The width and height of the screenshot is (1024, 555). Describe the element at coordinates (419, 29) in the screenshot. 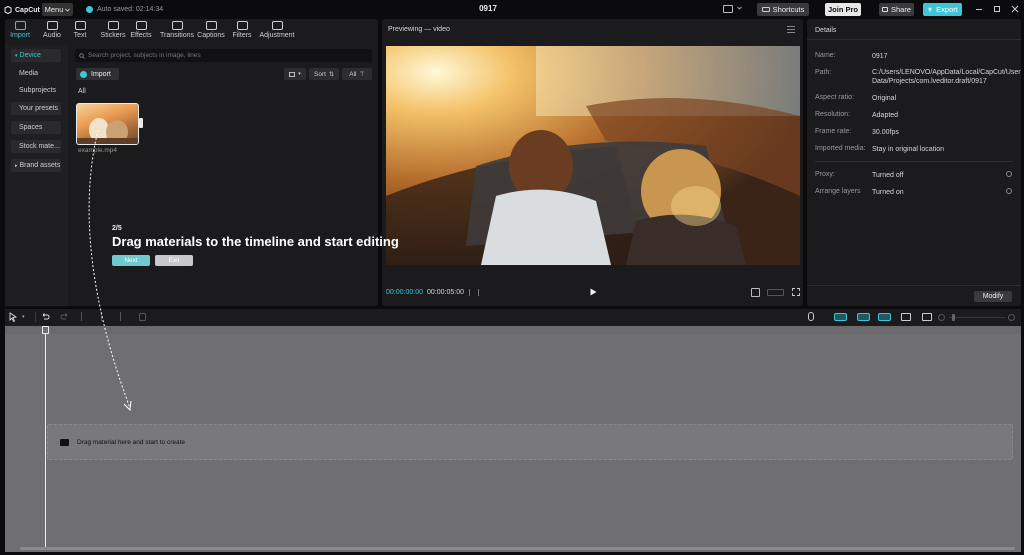

I see `player-header: Previewing — video` at that location.